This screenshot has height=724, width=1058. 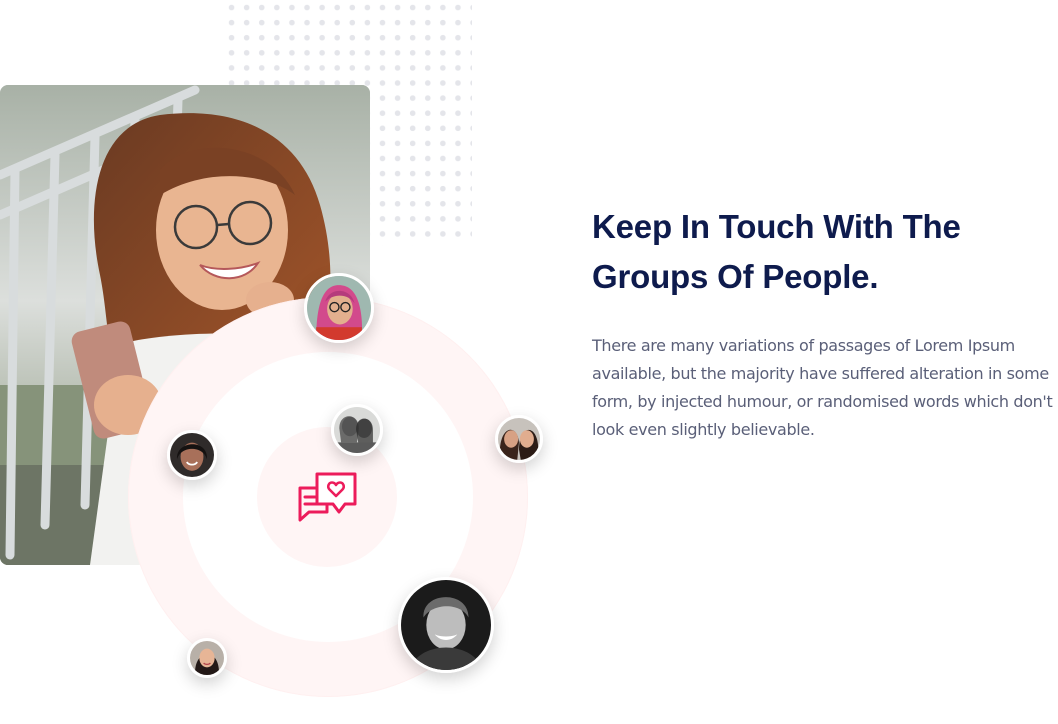 I want to click on chat-heart-icon, so click(x=328, y=498).